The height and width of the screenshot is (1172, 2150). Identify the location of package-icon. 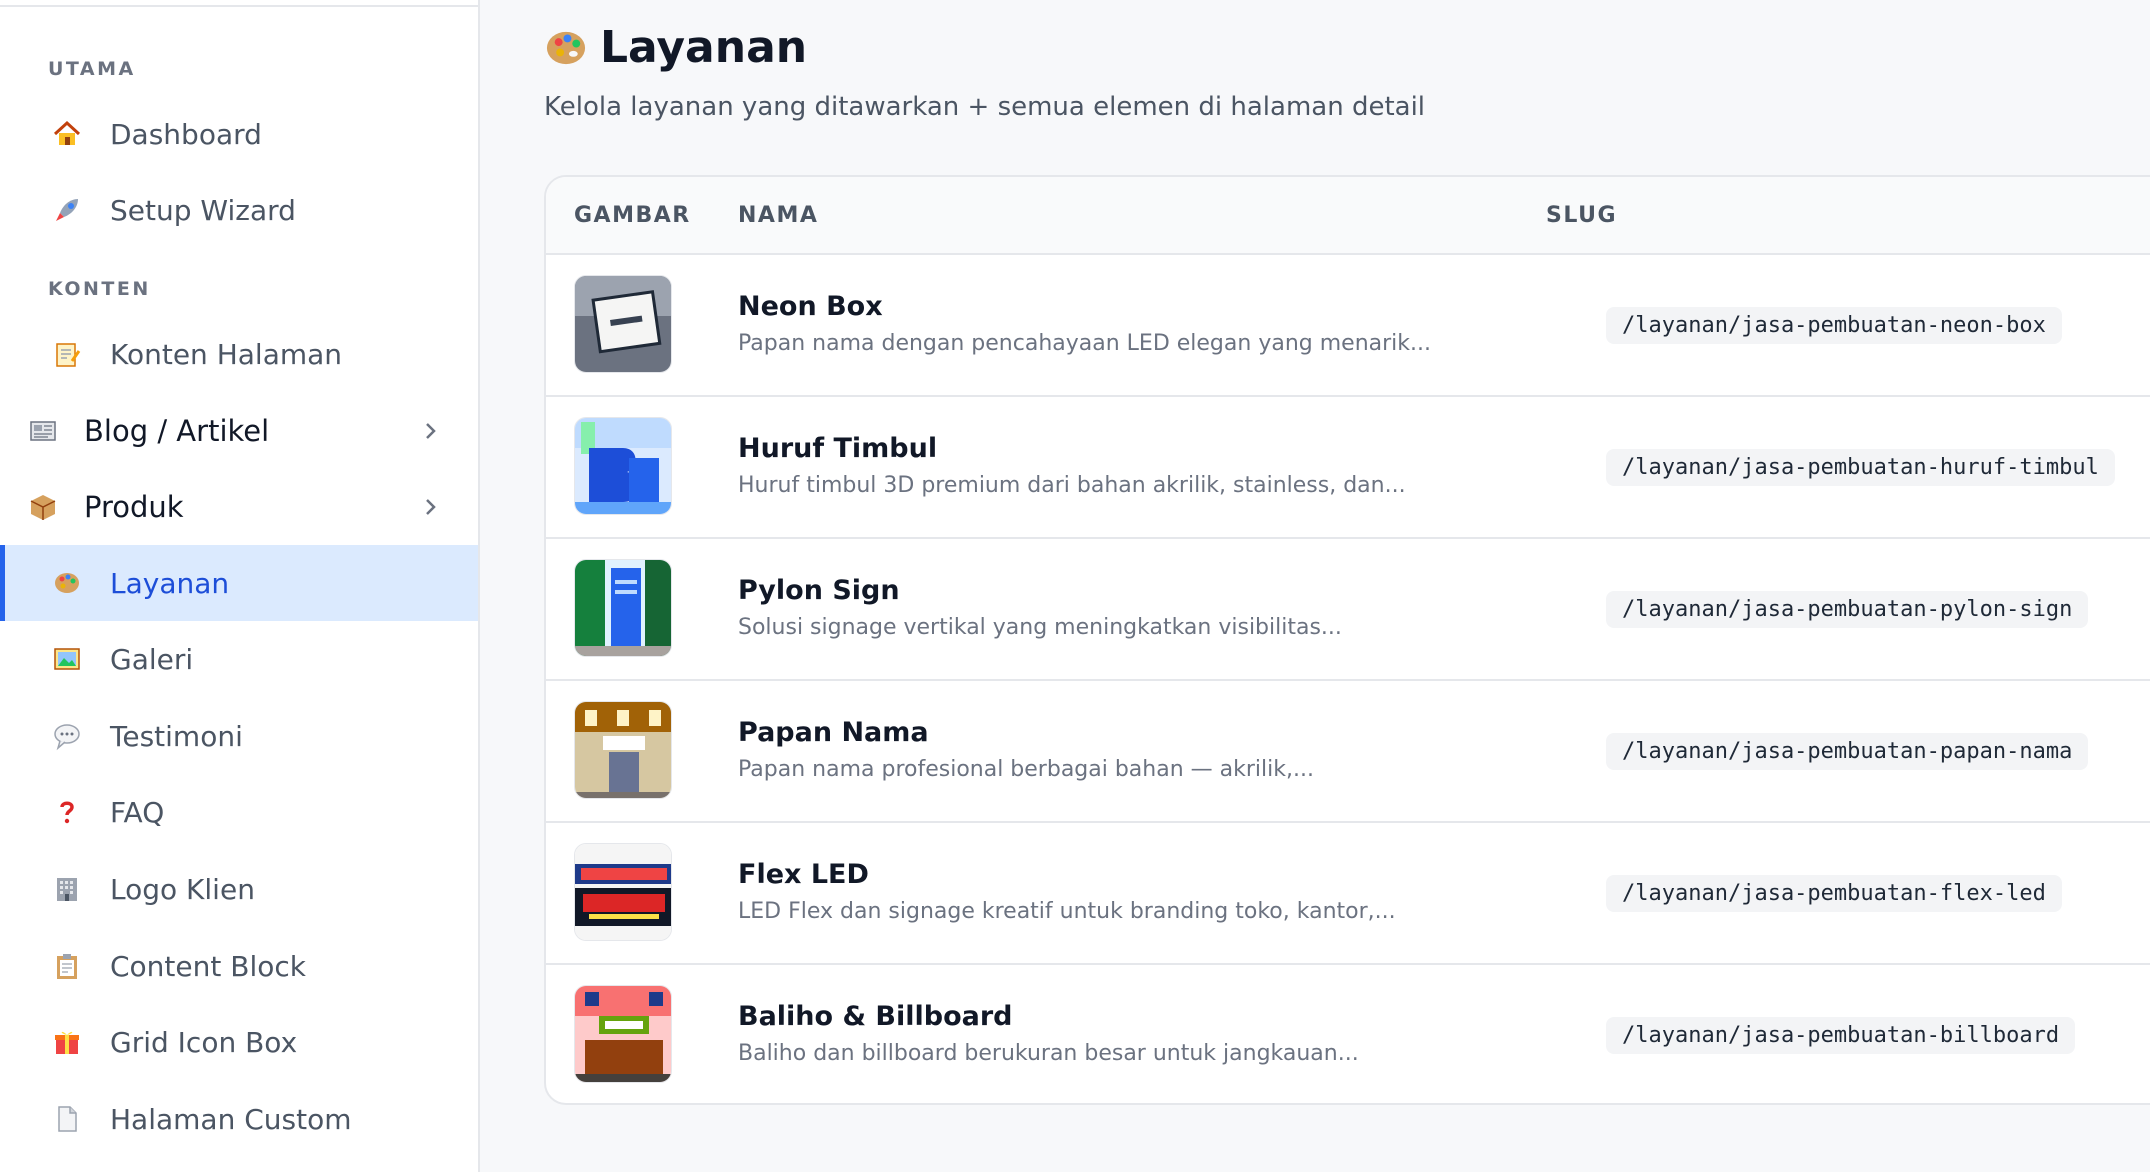
(43, 507).